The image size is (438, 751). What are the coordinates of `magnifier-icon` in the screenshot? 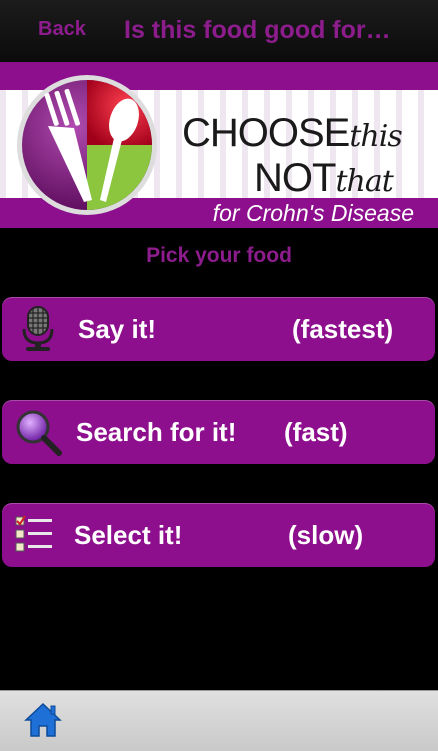 It's located at (39, 433).